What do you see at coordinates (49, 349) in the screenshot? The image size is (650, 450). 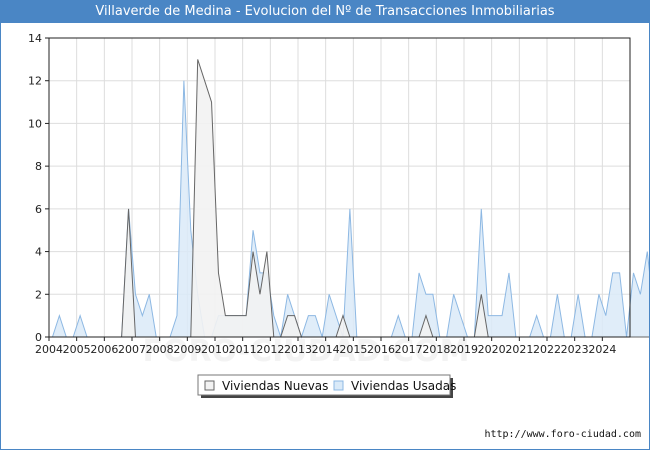 I see `x-tick-label: 2004` at bounding box center [49, 349].